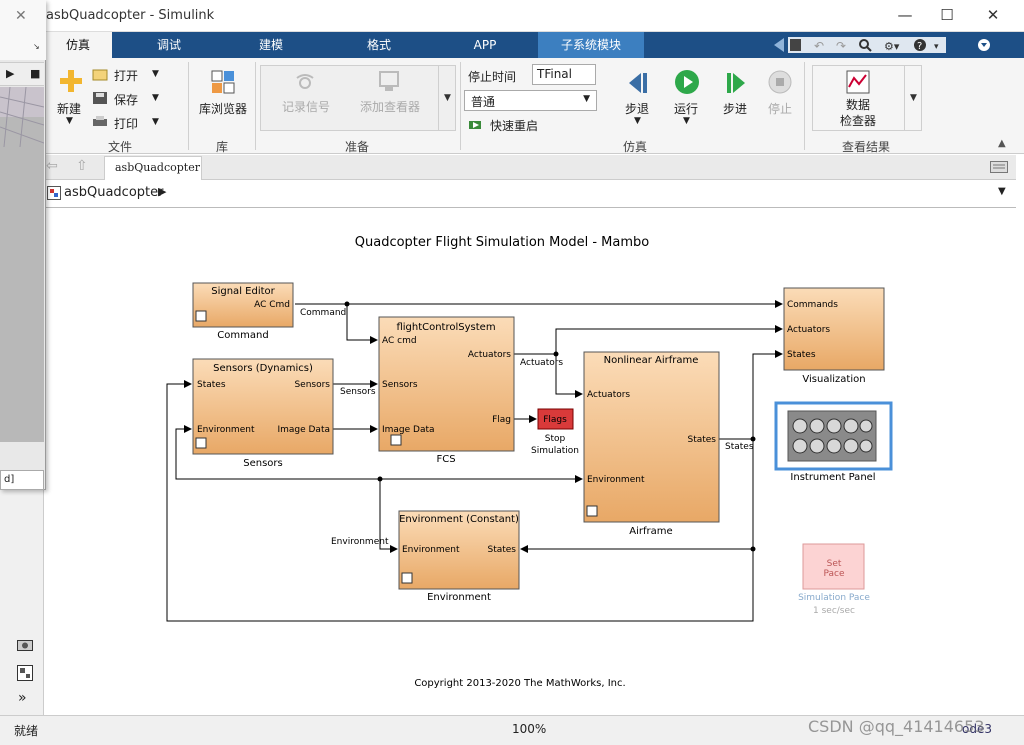  Describe the element at coordinates (833, 442) in the screenshot. I see `instrument-panel-block: Instrument Panel` at that location.